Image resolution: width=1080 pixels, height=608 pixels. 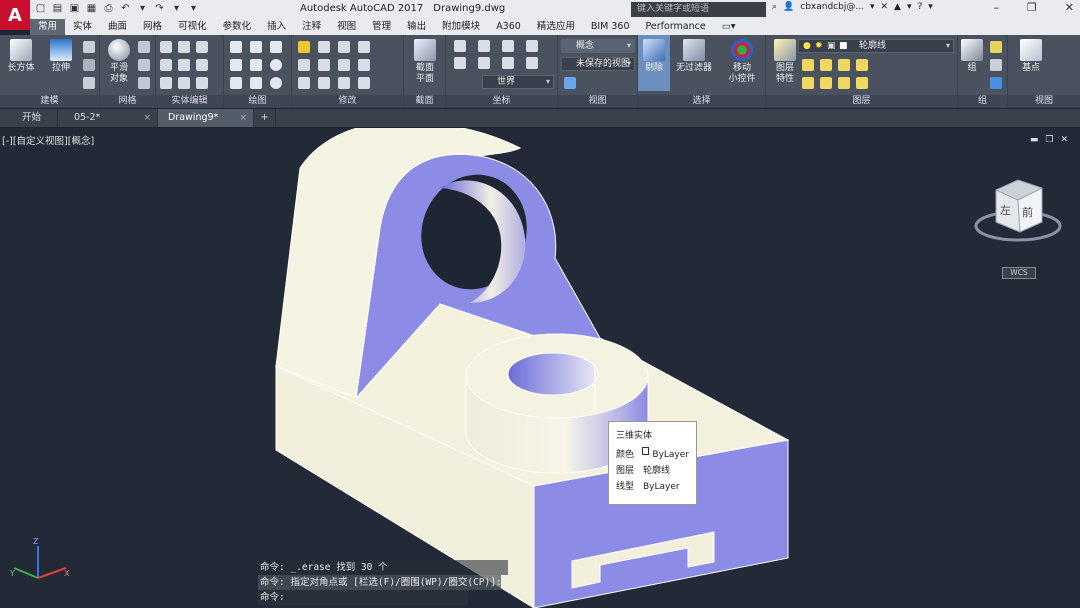 What do you see at coordinates (508, 27) in the screenshot?
I see `ribbon-tab: A360` at bounding box center [508, 27].